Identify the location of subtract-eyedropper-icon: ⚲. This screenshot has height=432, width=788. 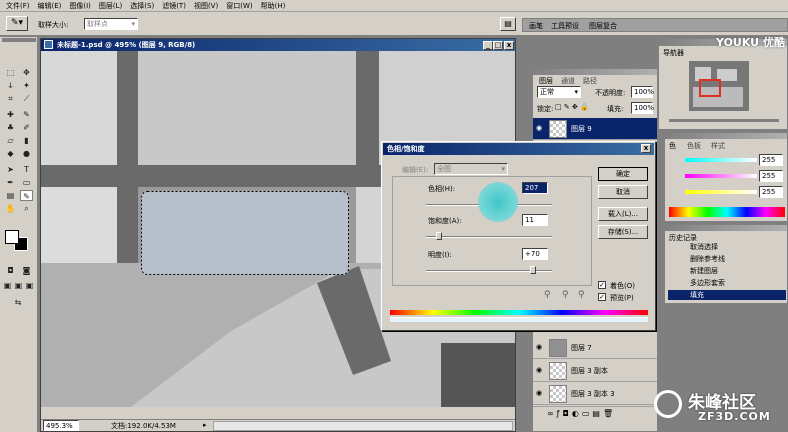
(581, 295).